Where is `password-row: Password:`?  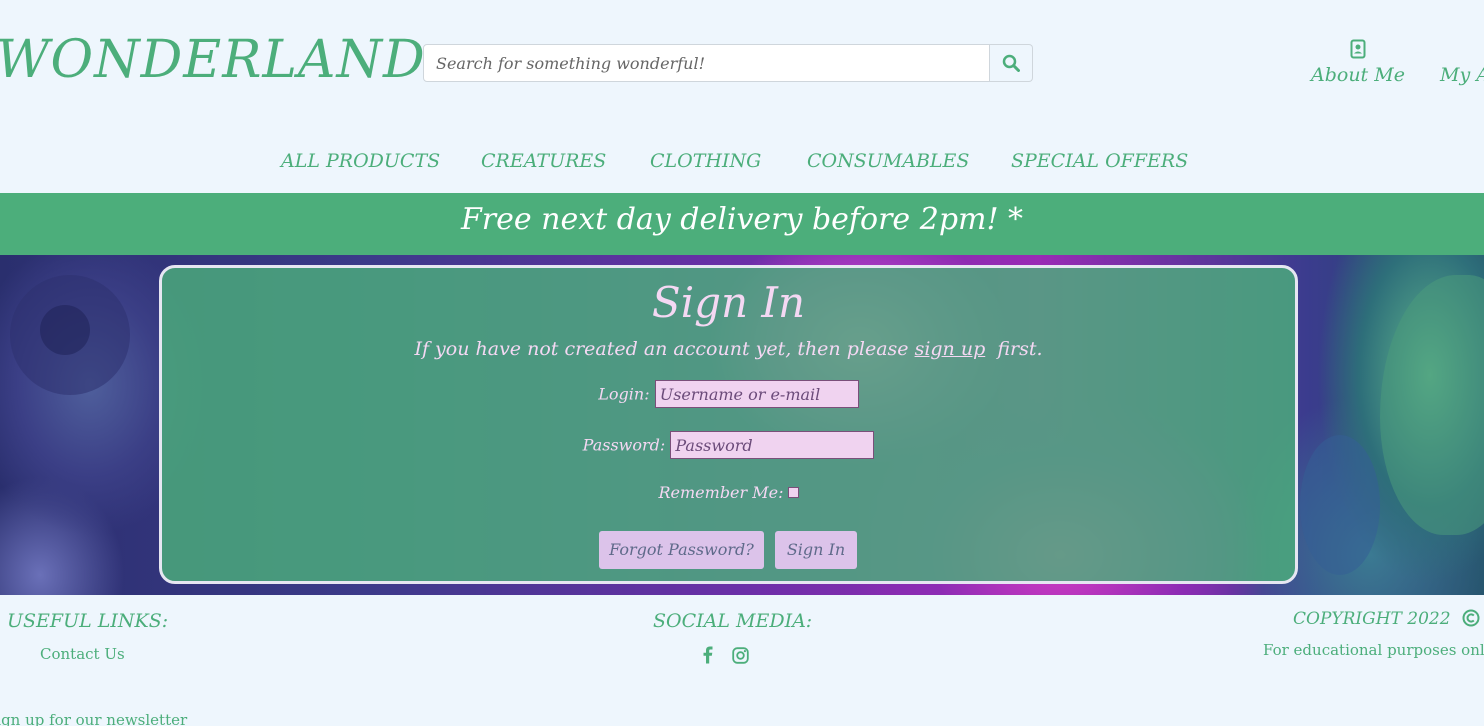
password-row: Password: is located at coordinates (728, 445).